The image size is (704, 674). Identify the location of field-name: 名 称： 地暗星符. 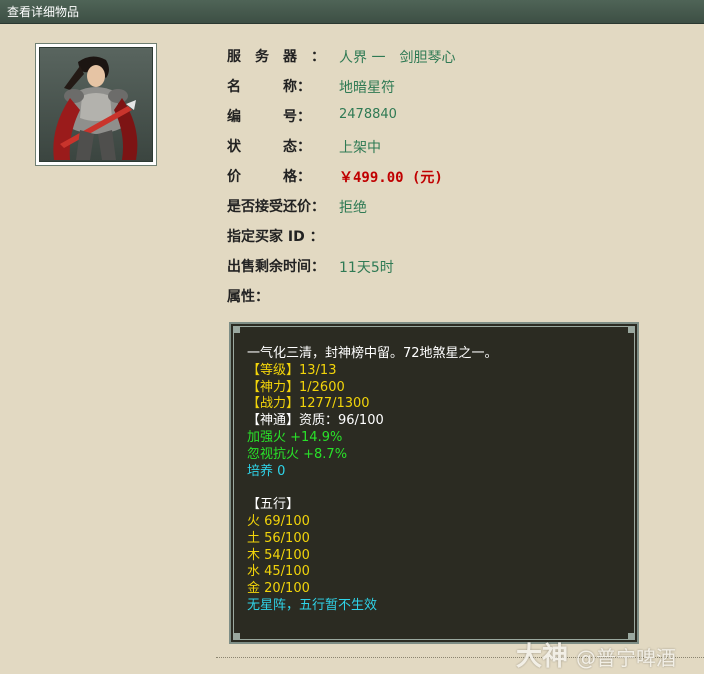
(447, 86).